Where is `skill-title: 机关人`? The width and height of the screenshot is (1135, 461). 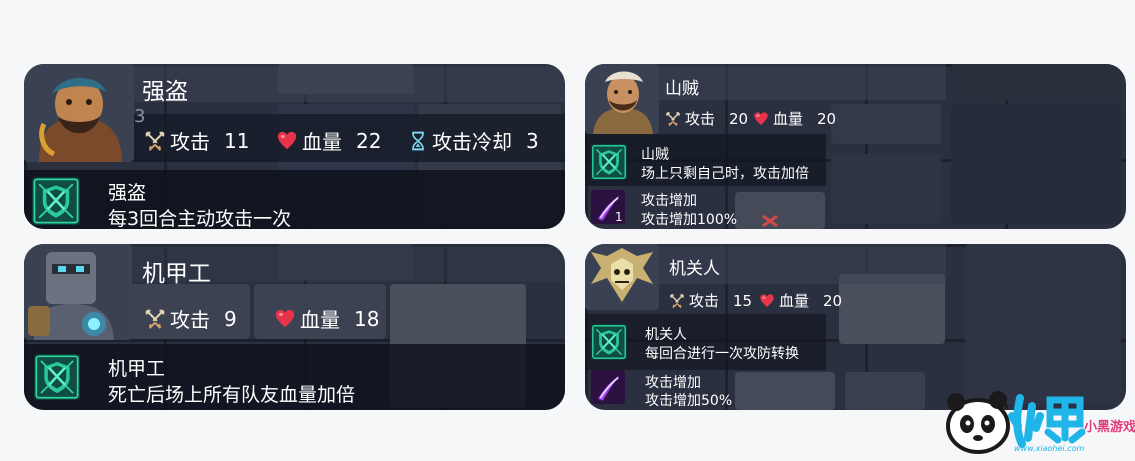
skill-title: 机关人 is located at coordinates (666, 335).